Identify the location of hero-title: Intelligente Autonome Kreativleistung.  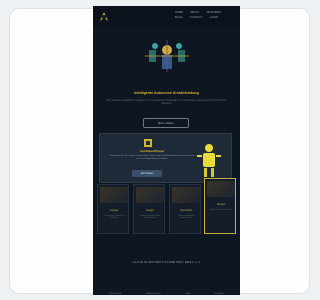
(166, 93).